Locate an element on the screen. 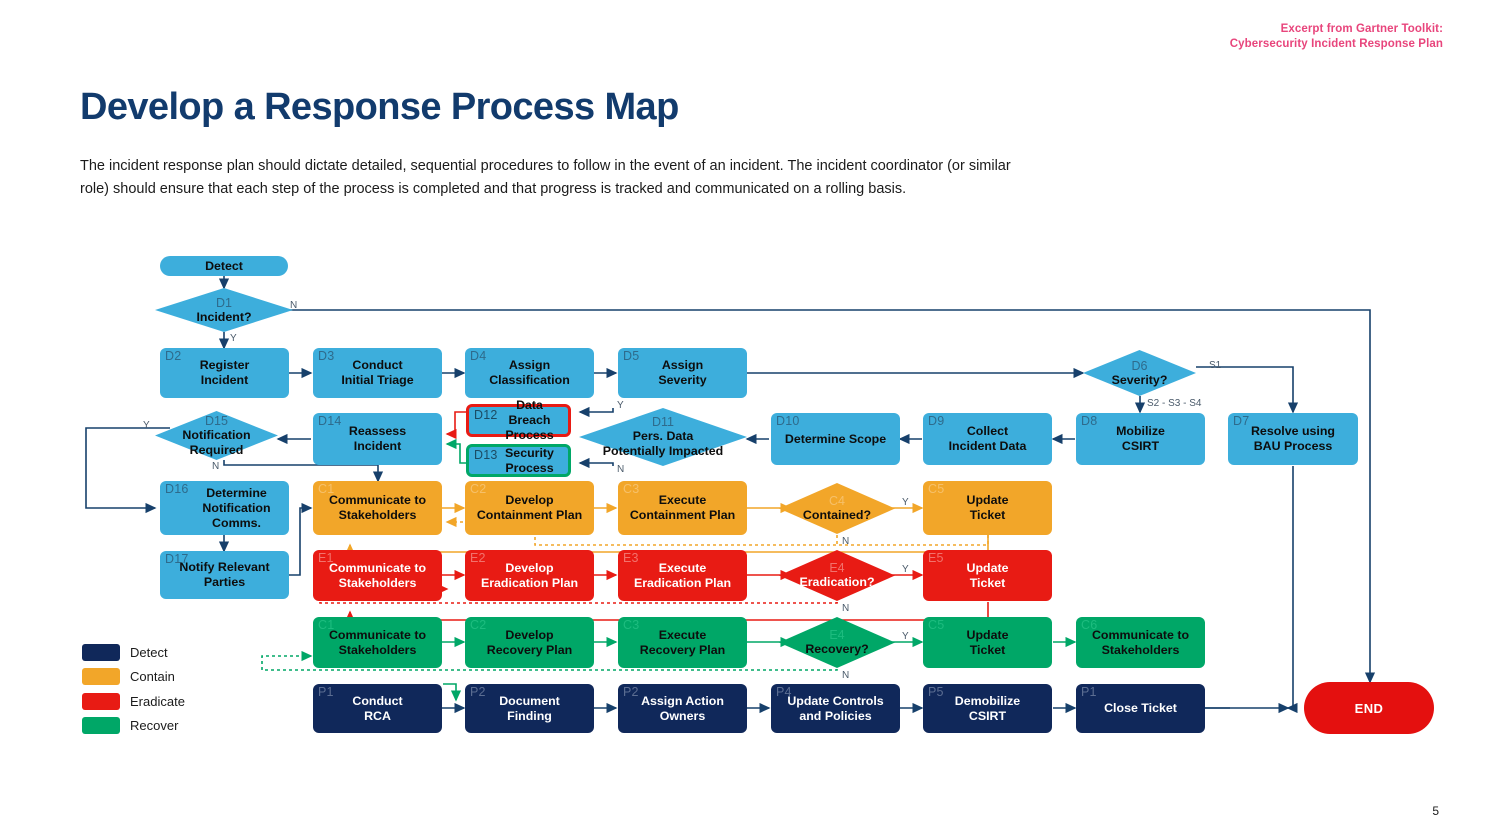 The width and height of the screenshot is (1501, 836). node-c1: C1 Communicate to Stakeholders is located at coordinates (377, 508).